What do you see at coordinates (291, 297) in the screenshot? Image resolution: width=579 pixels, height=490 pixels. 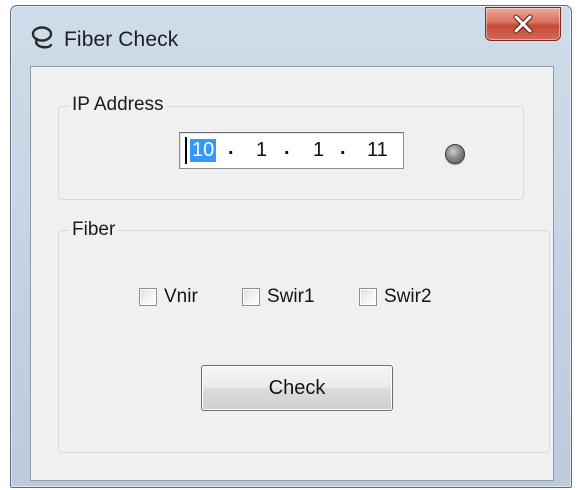 I see `swir1-checkbox-label: Swir1` at bounding box center [291, 297].